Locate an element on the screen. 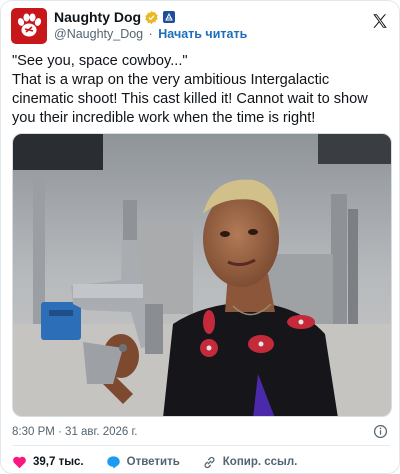 This screenshot has width=400, height=474. author-handle-row: @Naughty_Dog · Начать читать is located at coordinates (150, 35).